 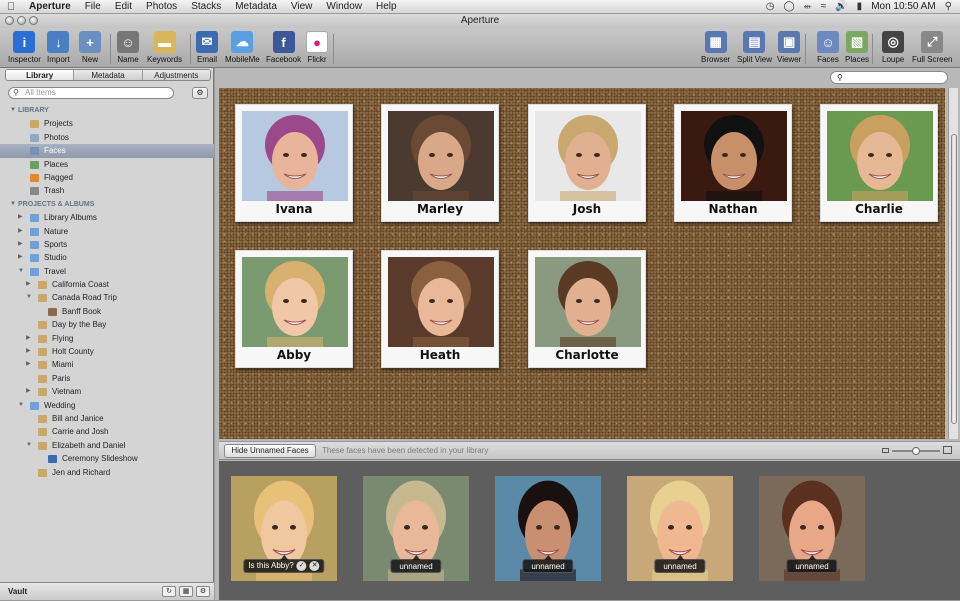 I want to click on battery-icon: ▮, so click(x=860, y=6).